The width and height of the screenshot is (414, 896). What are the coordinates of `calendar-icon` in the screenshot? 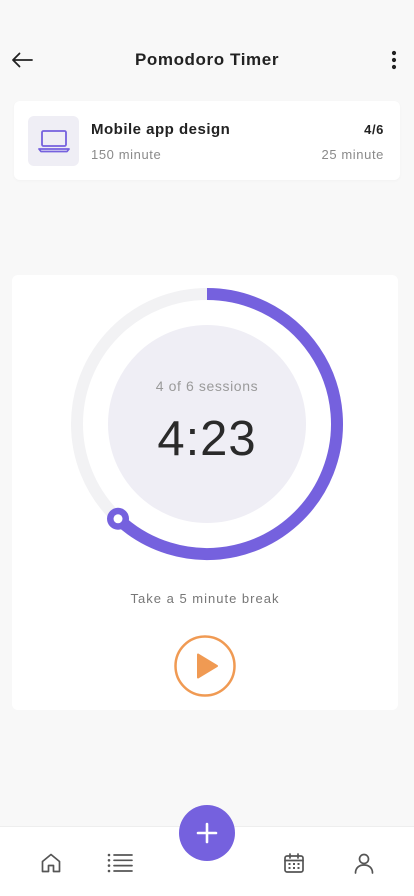 It's located at (294, 863).